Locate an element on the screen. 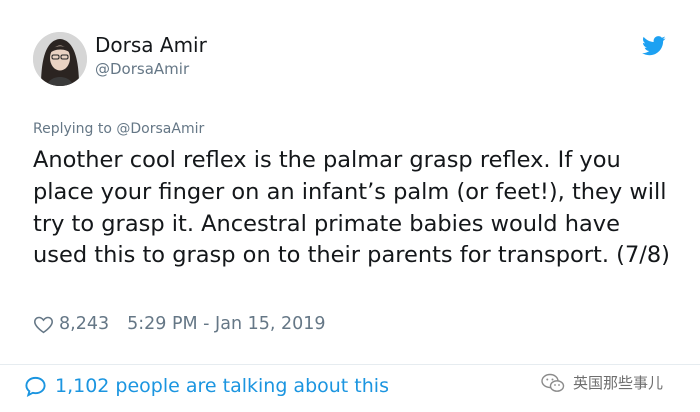 This screenshot has width=700, height=412. replying-to: Replying to @DorsaAmir is located at coordinates (118, 129).